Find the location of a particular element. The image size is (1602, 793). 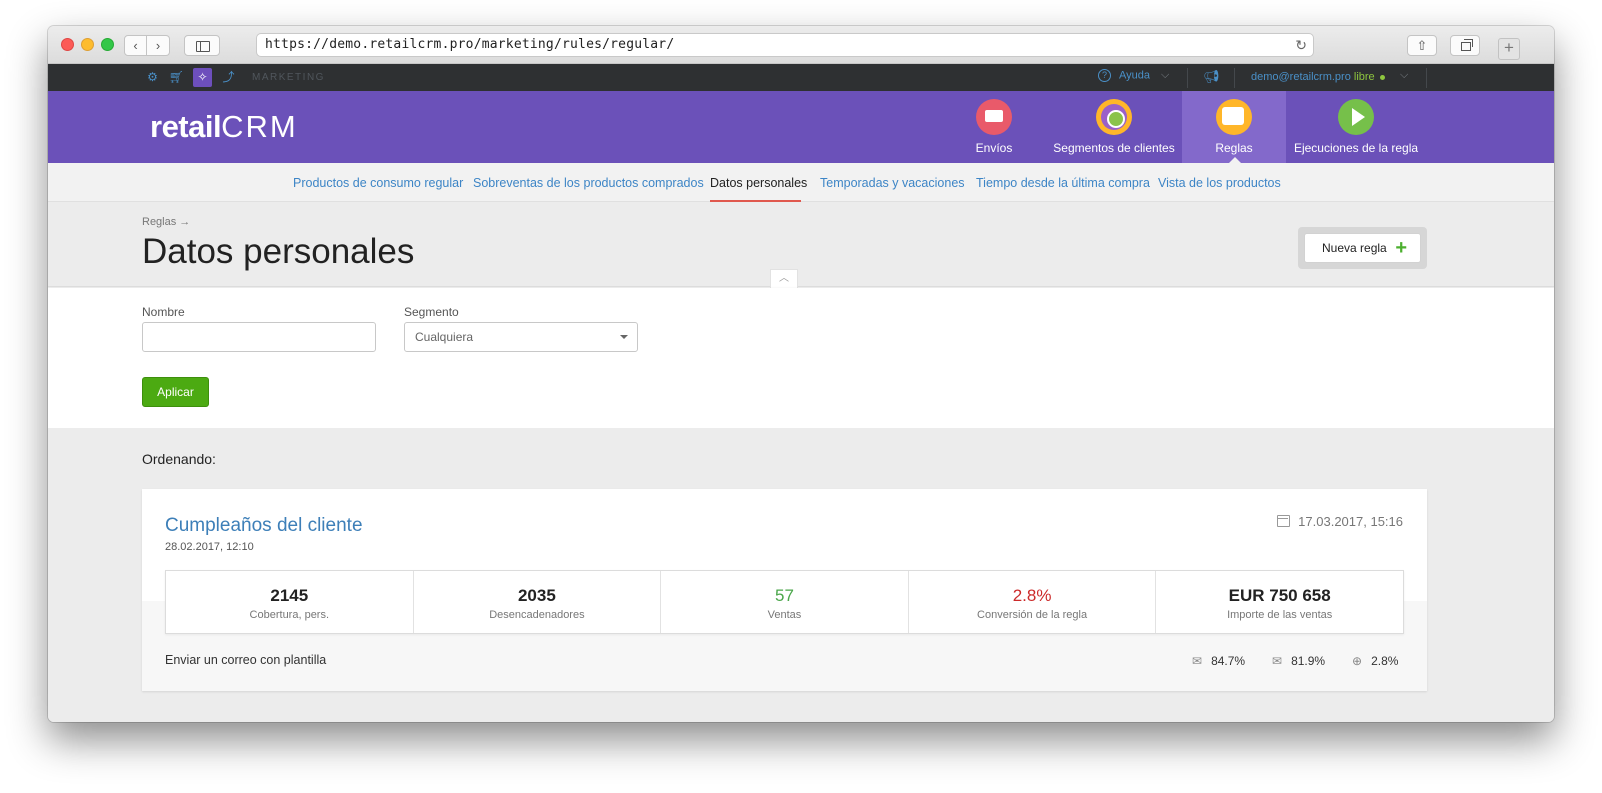

metric-delivered: ✉ 84.7% is located at coordinates (1218, 661).